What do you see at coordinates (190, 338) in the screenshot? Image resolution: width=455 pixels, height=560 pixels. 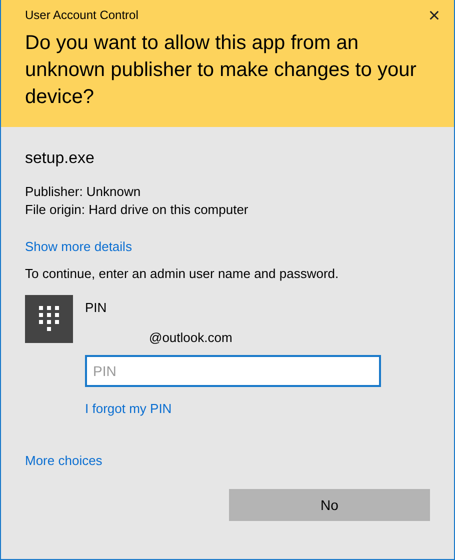 I see `account-email: @outlook.com` at bounding box center [190, 338].